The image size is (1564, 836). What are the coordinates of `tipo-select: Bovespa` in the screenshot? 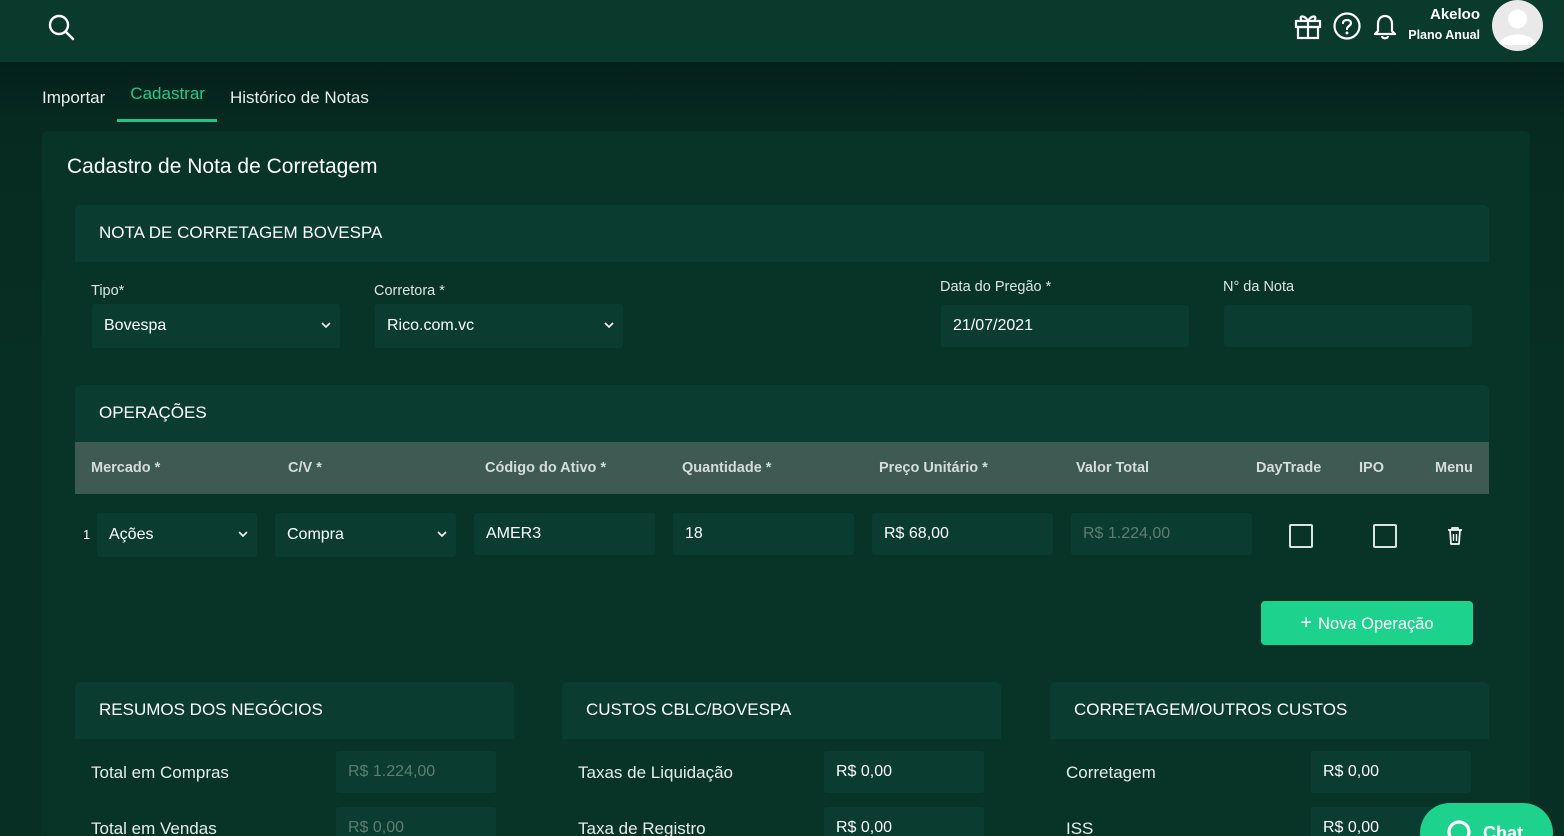 It's located at (216, 326).